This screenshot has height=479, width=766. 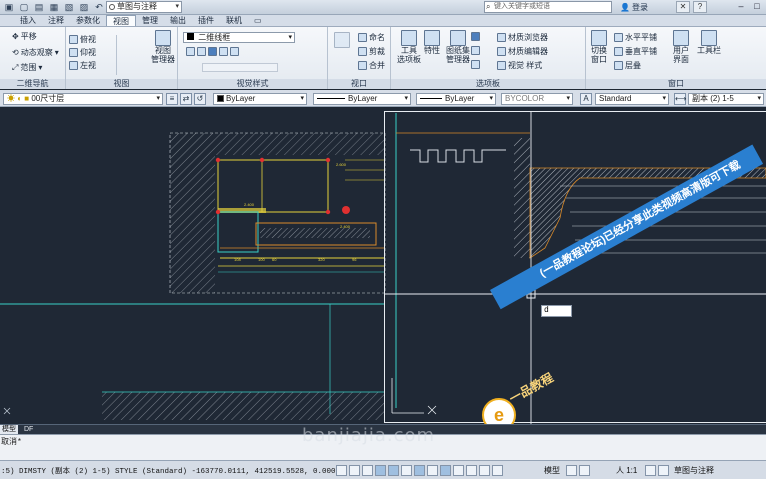 I want to click on annotation-visibility-icon, so click(x=650, y=470).